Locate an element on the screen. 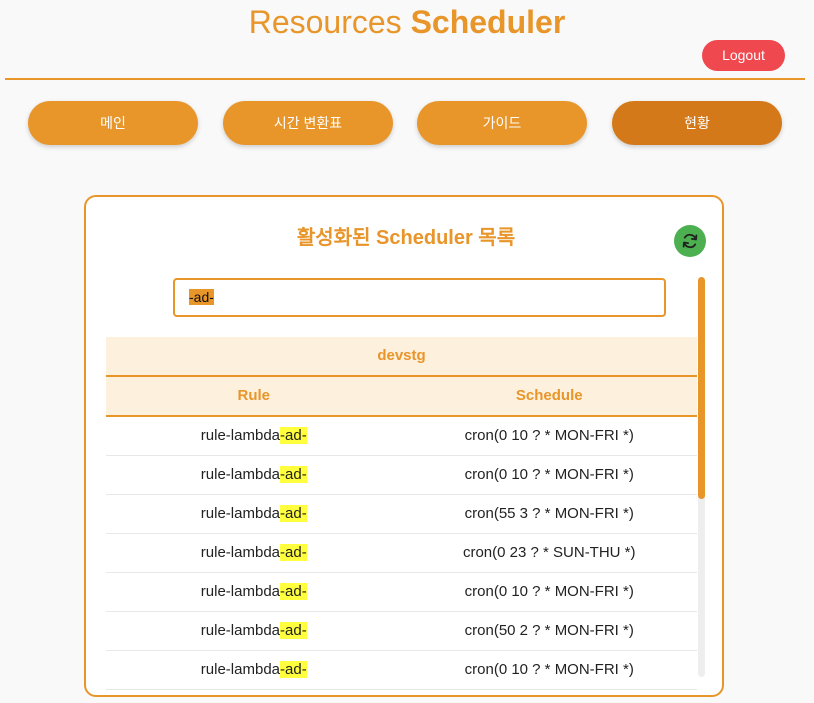 The width and height of the screenshot is (814, 703). search-input: -ad- is located at coordinates (419, 297).